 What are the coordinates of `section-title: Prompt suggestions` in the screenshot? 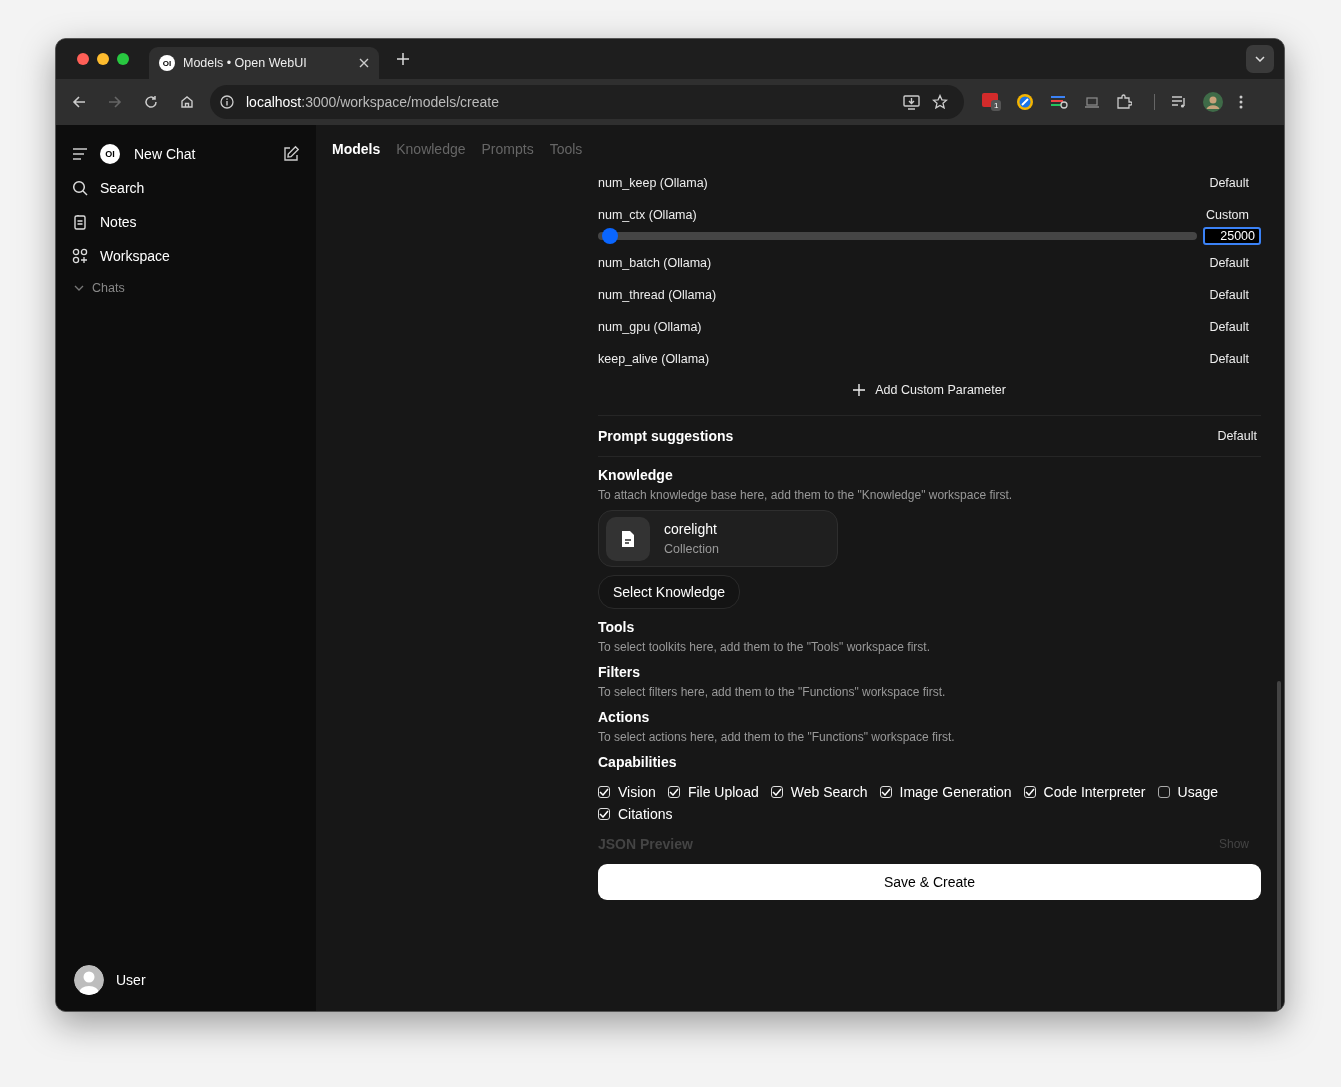 It's located at (666, 436).